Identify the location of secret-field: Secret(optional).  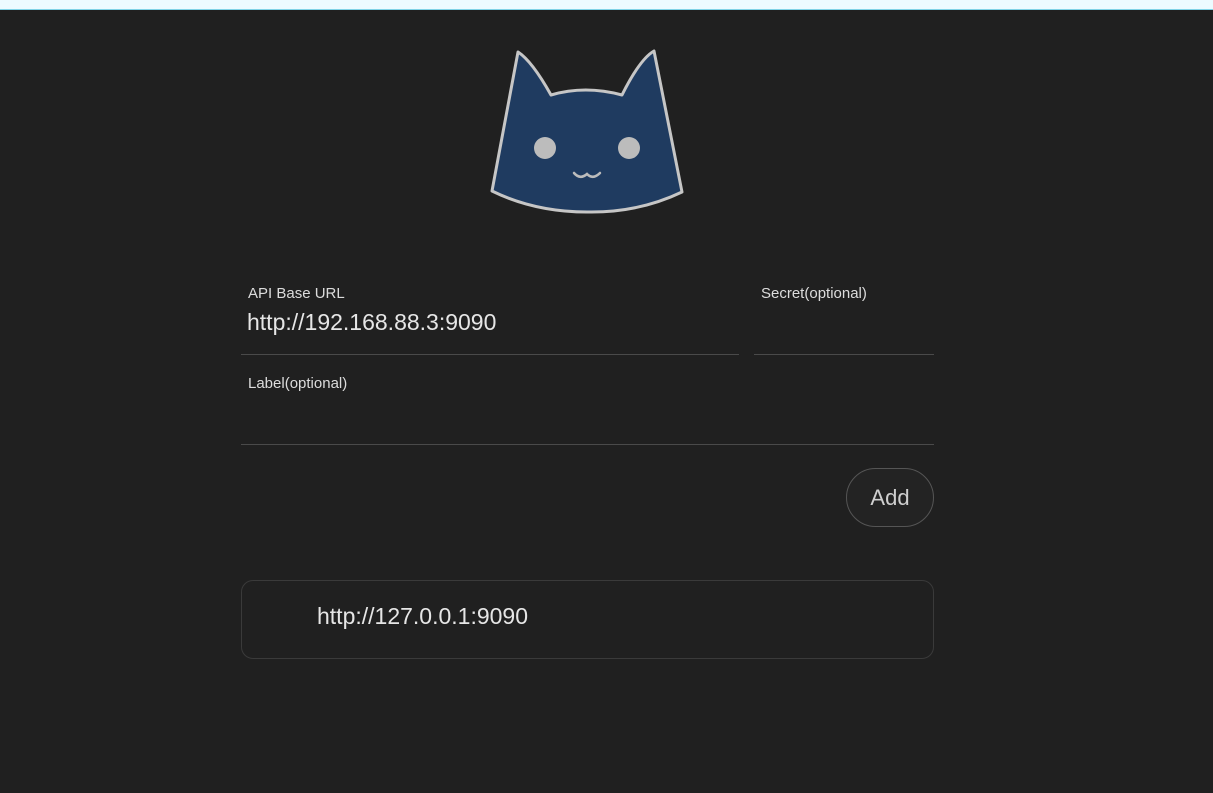
(844, 318).